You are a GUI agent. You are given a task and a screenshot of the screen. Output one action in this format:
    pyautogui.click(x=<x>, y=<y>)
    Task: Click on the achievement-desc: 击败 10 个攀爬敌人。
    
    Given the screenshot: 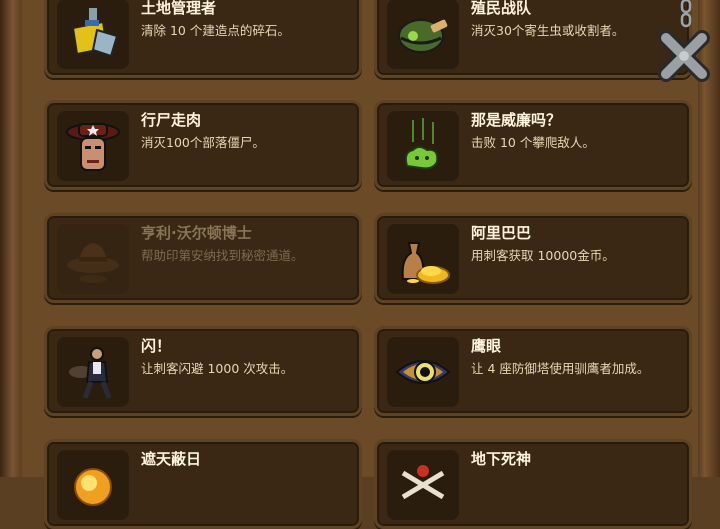 What is the action you would take?
    pyautogui.click(x=533, y=142)
    